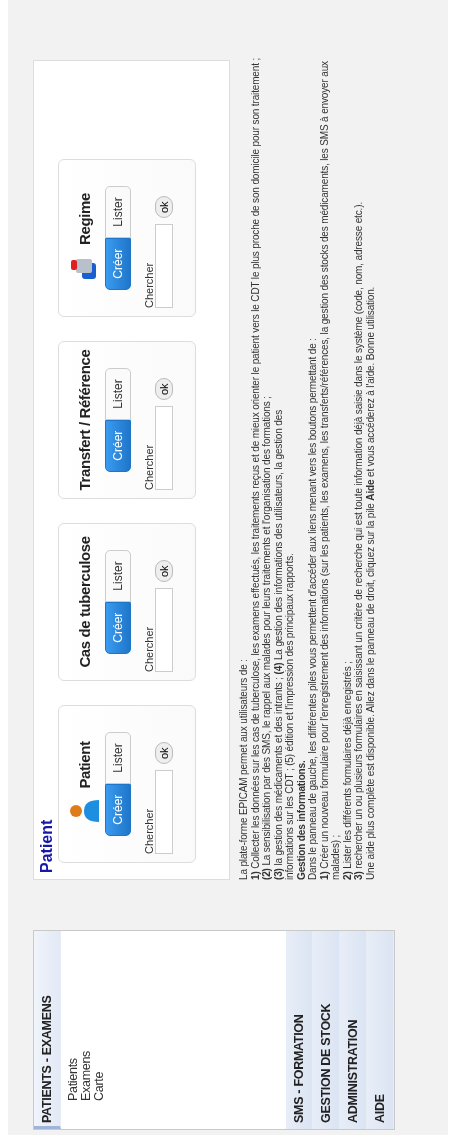 This screenshot has height=1135, width=450. I want to click on paragraph: (3) la gestion des médicaments et des intrants ; (4) La gestion des informations des utilisateurs, la gestion des, so click(278, 644).